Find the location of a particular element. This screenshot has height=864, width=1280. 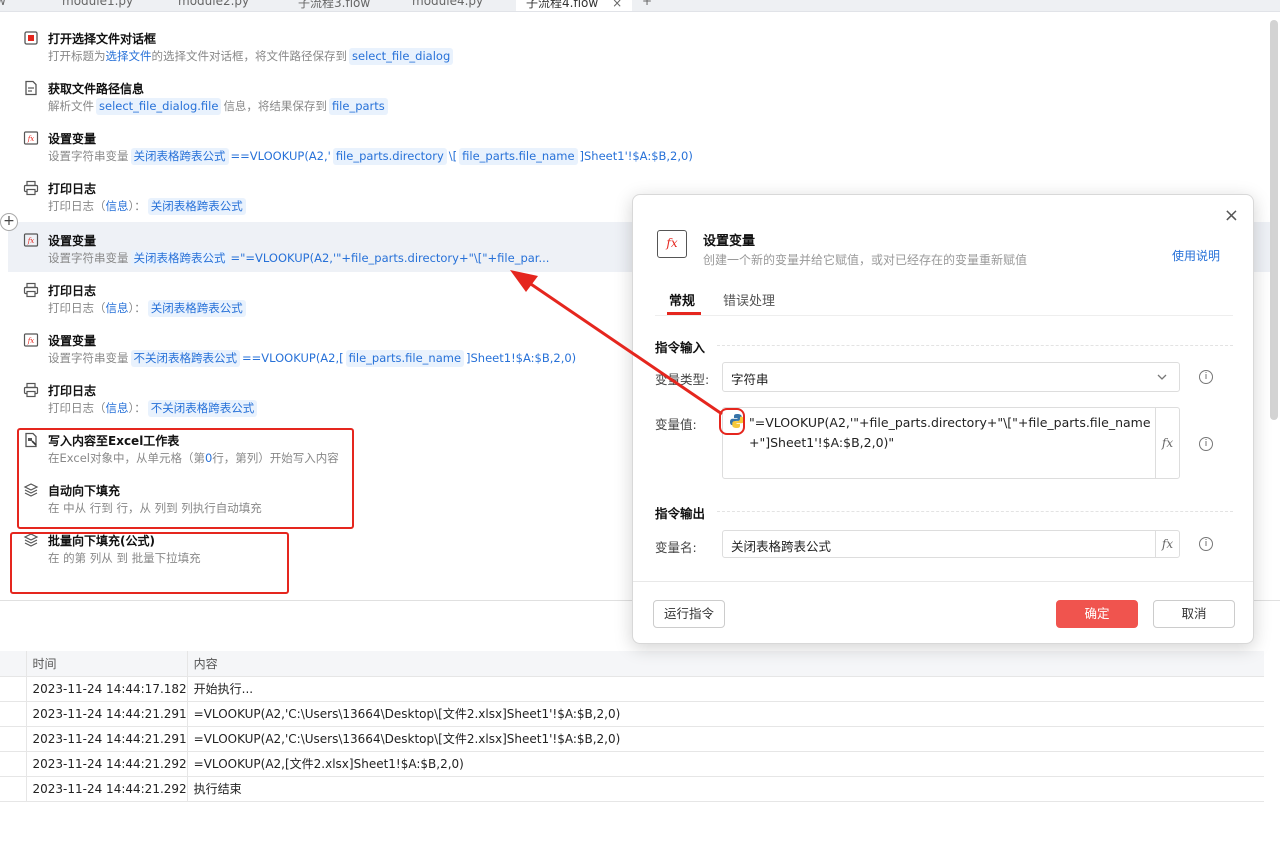

tab-partial: w is located at coordinates (3, 5).